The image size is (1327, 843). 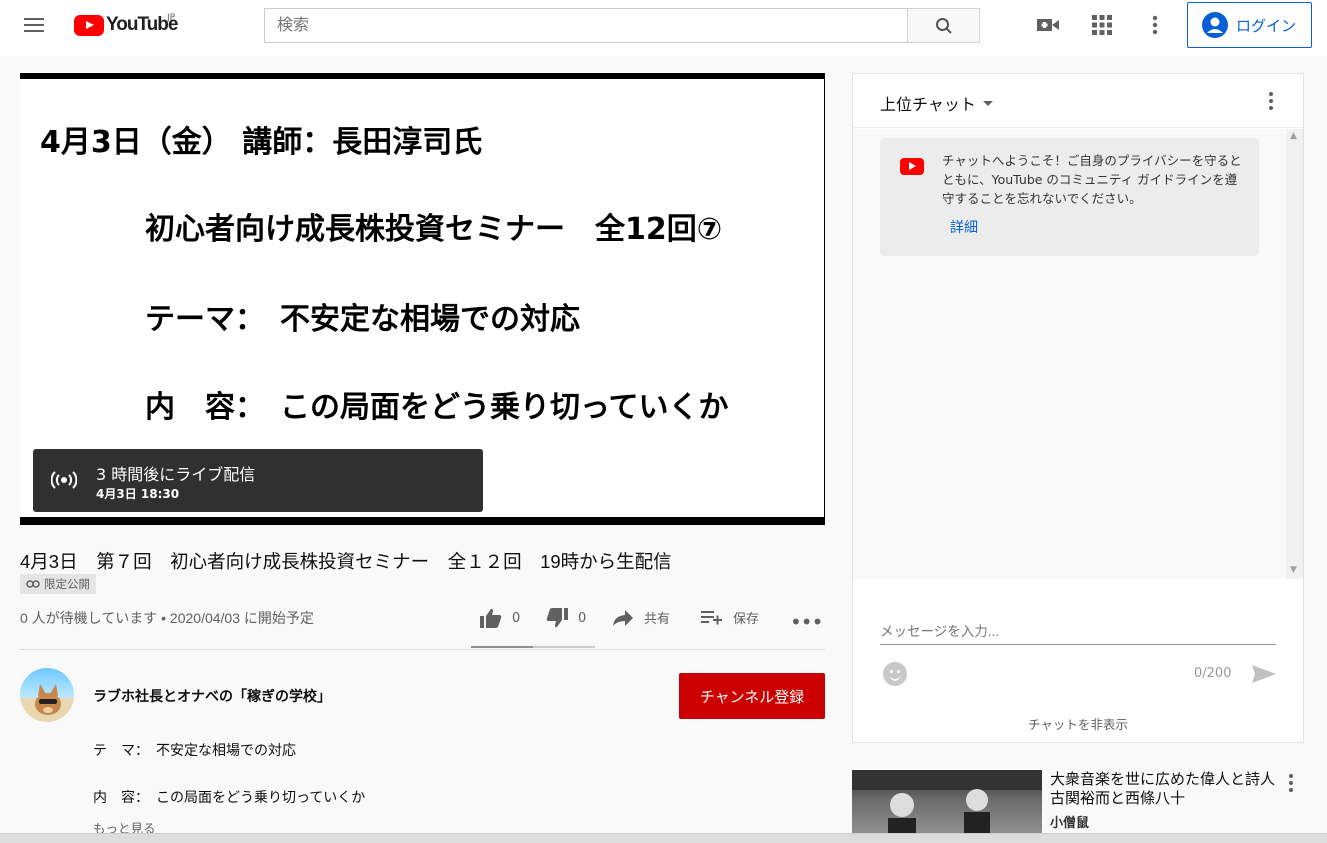 I want to click on learn-more-link: 詳細, so click(x=964, y=227).